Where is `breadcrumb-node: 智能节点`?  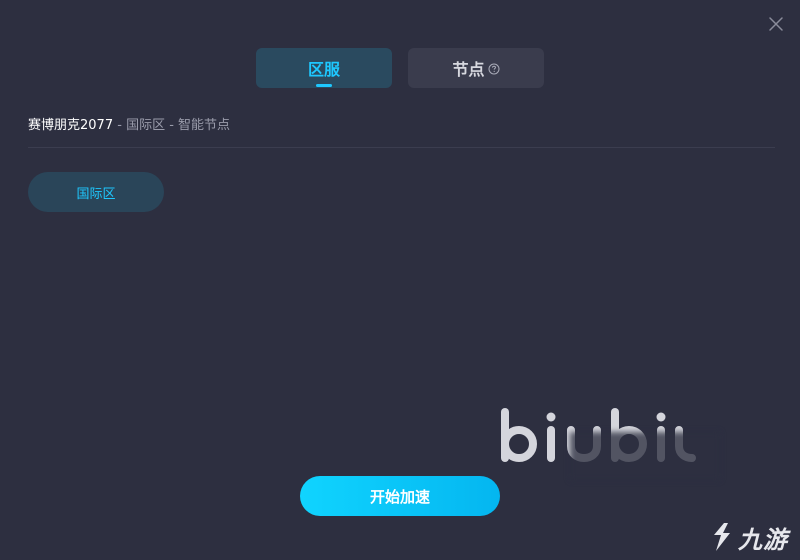
breadcrumb-node: 智能节点 is located at coordinates (204, 125).